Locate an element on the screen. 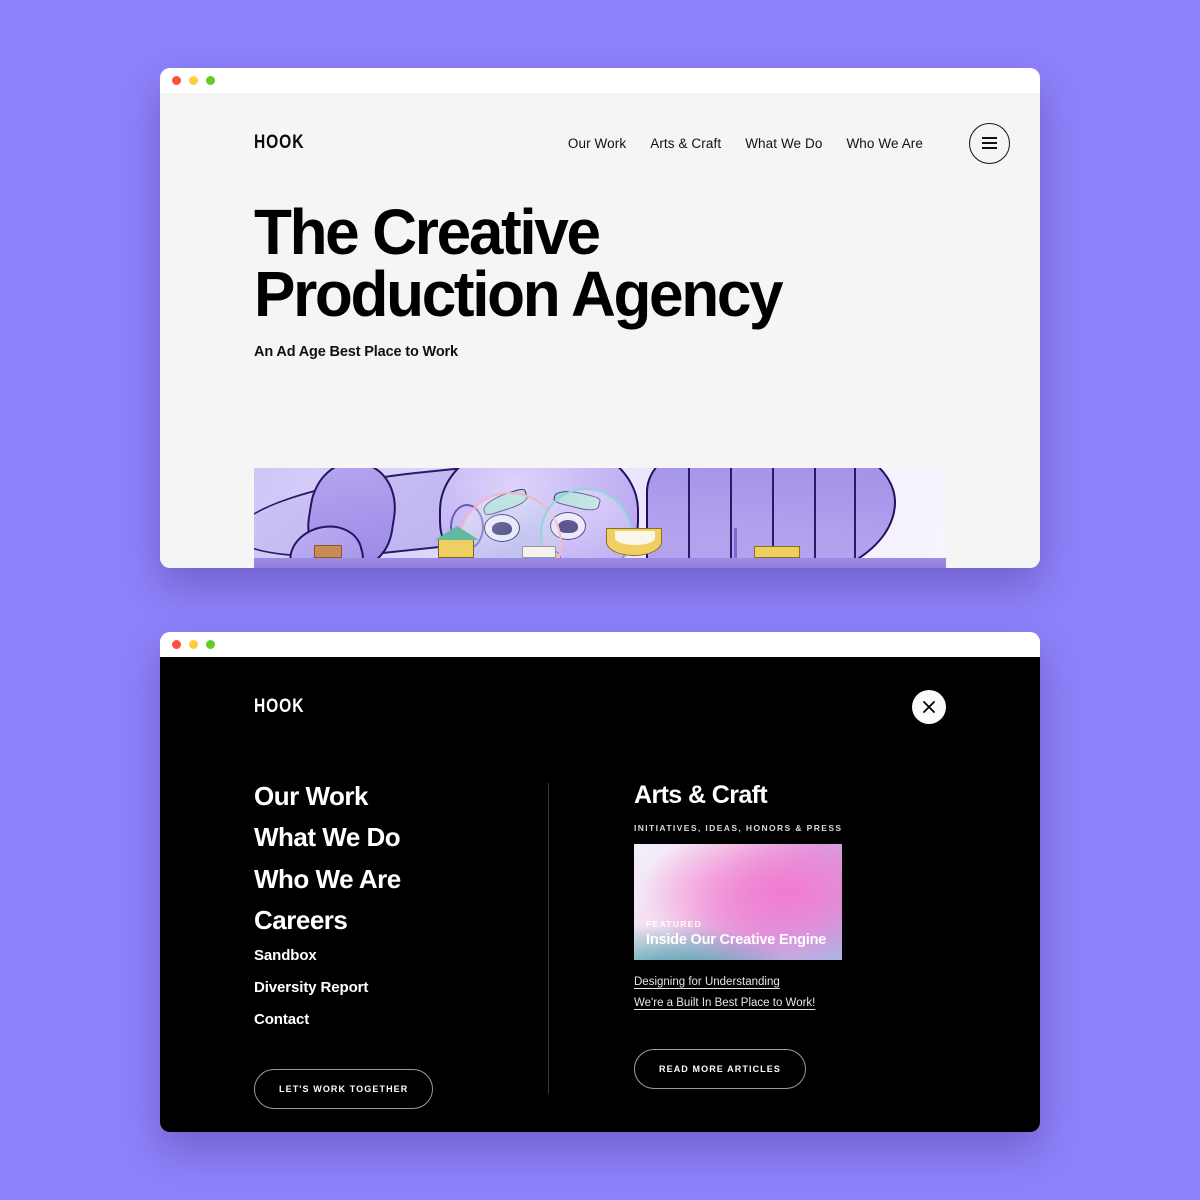 The image size is (1200, 1200). hero-subtitle: An Ad Age Best Place to Work is located at coordinates (356, 352).